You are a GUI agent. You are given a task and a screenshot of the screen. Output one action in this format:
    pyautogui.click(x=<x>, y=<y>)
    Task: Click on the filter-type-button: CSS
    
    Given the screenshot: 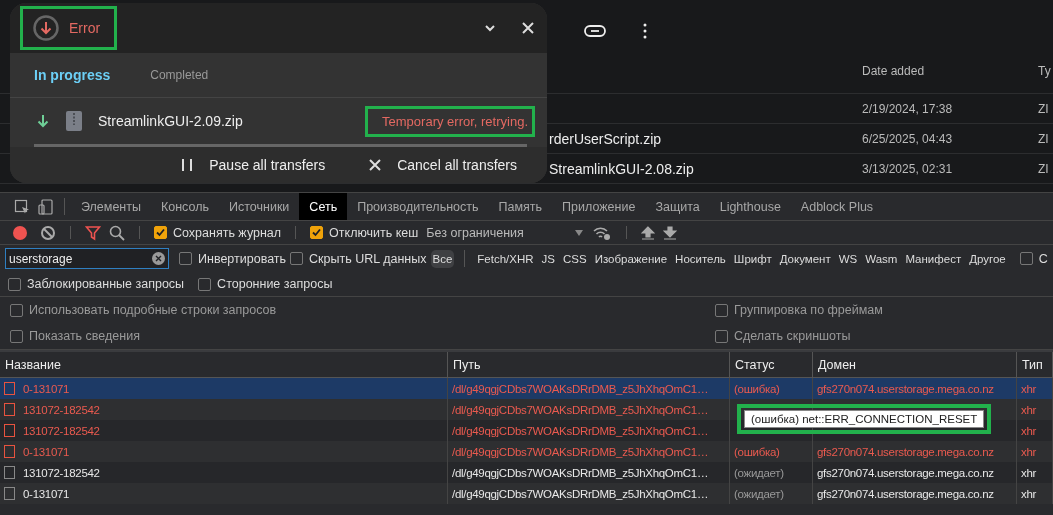 What is the action you would take?
    pyautogui.click(x=575, y=258)
    